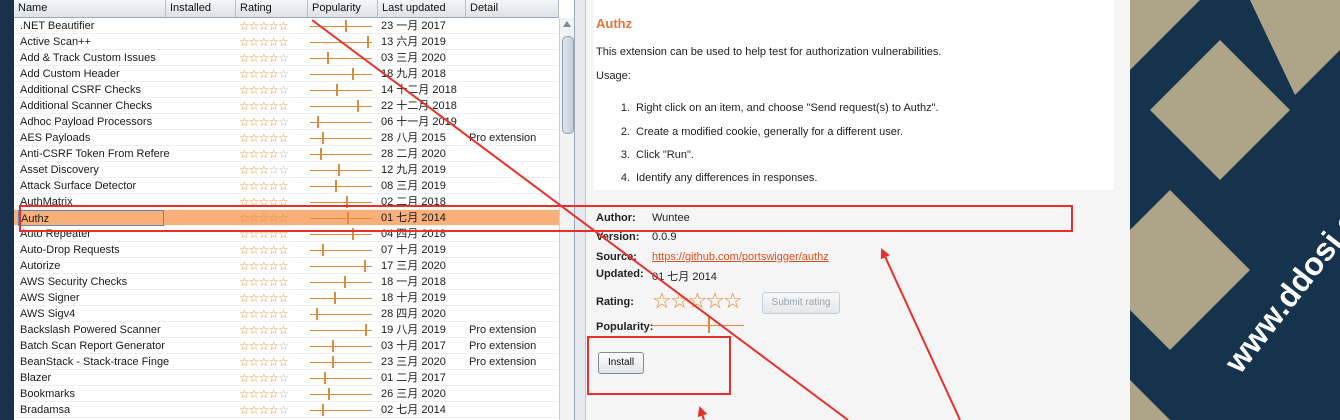 Image resolution: width=1340 pixels, height=420 pixels. Describe the element at coordinates (55, 42) in the screenshot. I see `row-name: Active Scan++` at that location.